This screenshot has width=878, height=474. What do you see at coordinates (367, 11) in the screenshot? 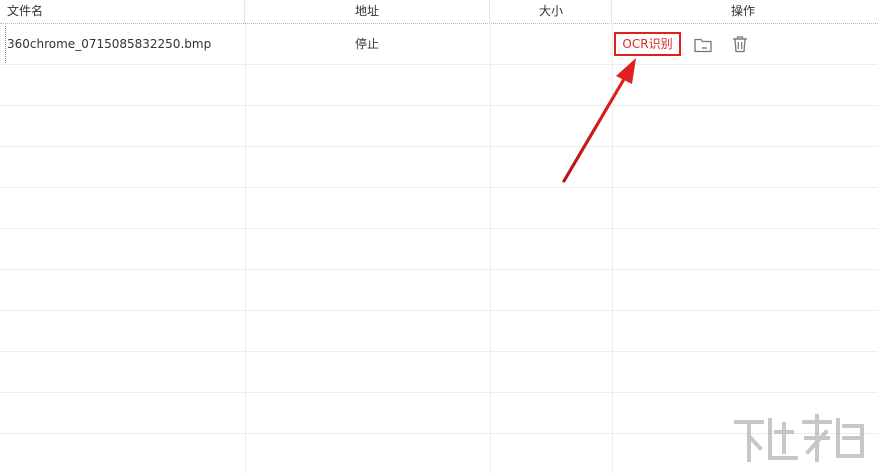
I see `header-address: 地址` at bounding box center [367, 11].